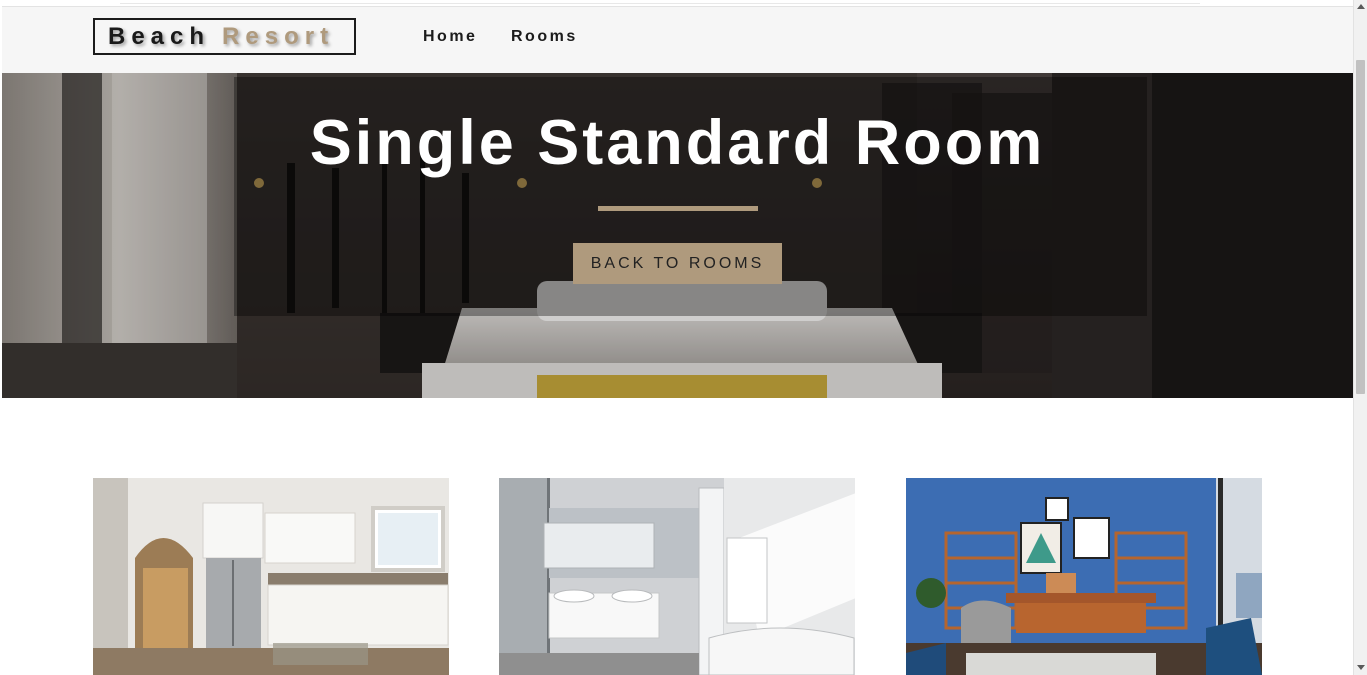 The width and height of the screenshot is (1367, 675). Describe the element at coordinates (678, 208) in the screenshot. I see `title-divider` at that location.